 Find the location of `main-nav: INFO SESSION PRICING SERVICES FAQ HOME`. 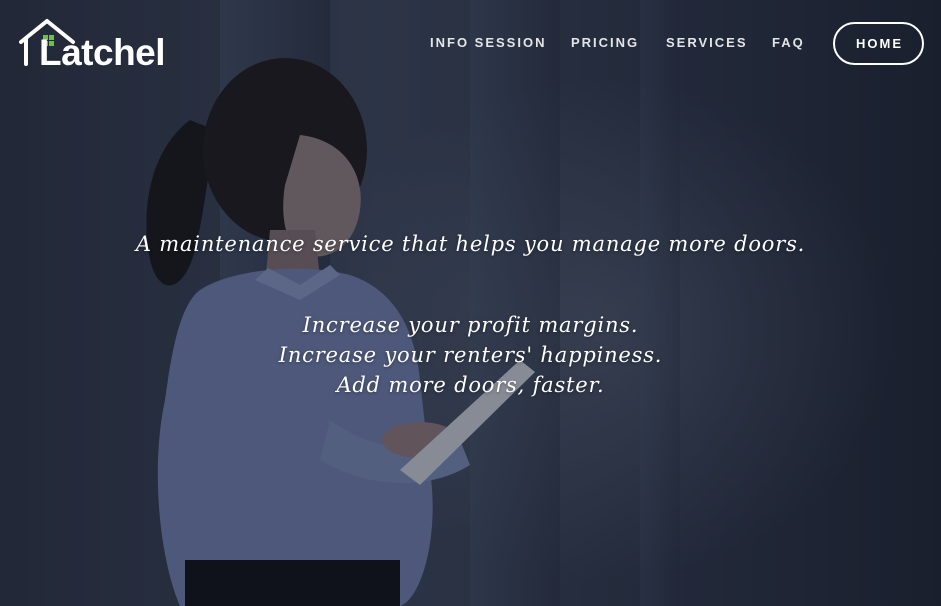

main-nav: INFO SESSION PRICING SERVICES FAQ HOME is located at coordinates (470, 45).